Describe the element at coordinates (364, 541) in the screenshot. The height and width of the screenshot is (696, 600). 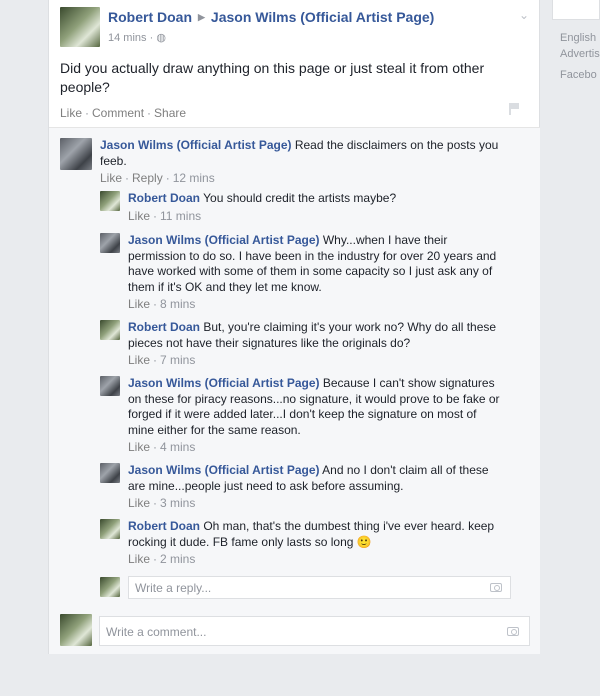
I see `smiley-emoji-icon: 🙂` at that location.